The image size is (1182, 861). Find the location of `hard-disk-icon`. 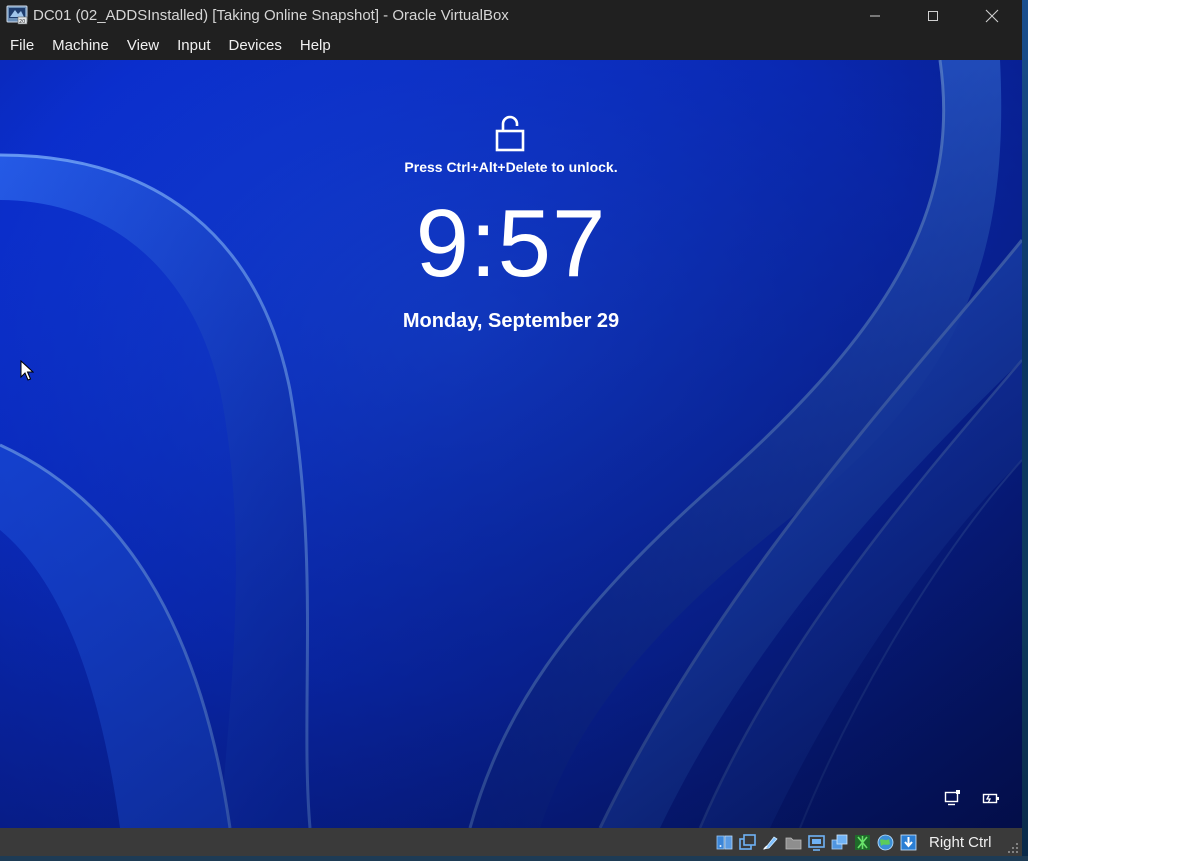

hard-disk-icon is located at coordinates (724, 842).